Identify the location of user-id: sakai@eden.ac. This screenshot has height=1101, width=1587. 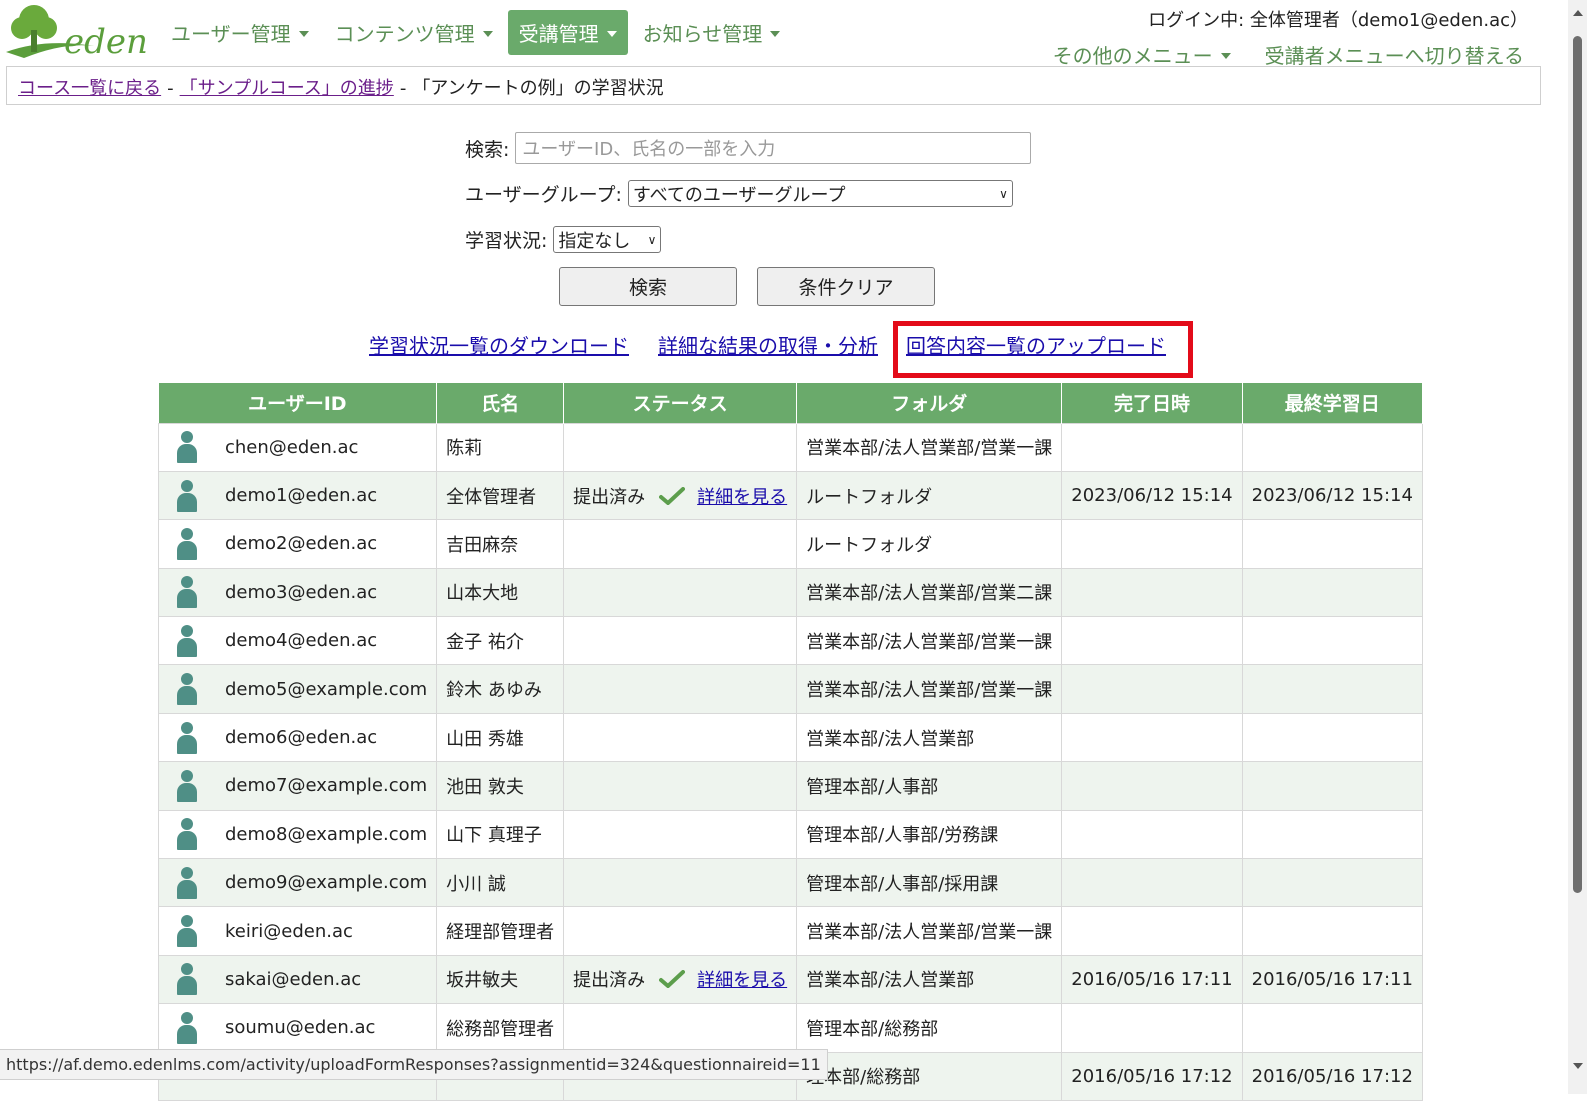
(293, 979).